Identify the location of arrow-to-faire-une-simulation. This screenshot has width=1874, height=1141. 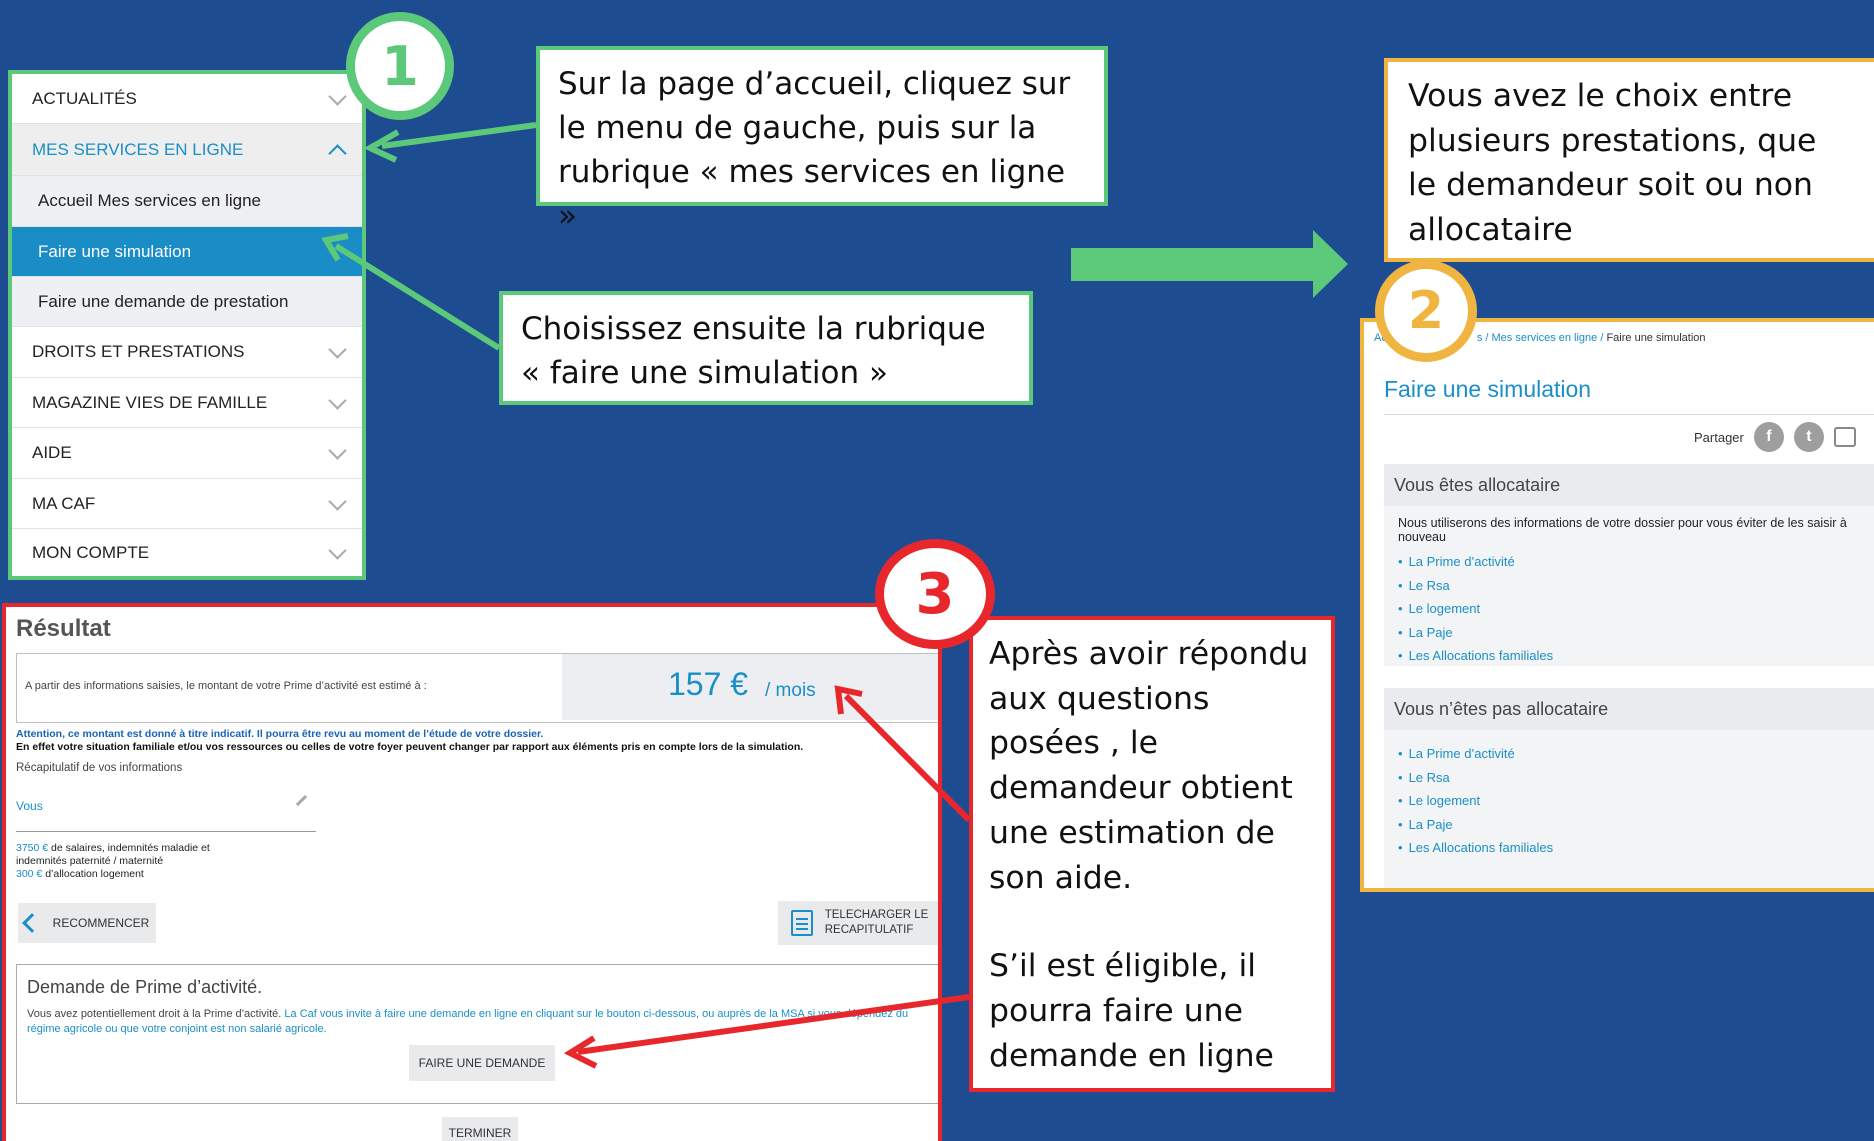
(411, 292).